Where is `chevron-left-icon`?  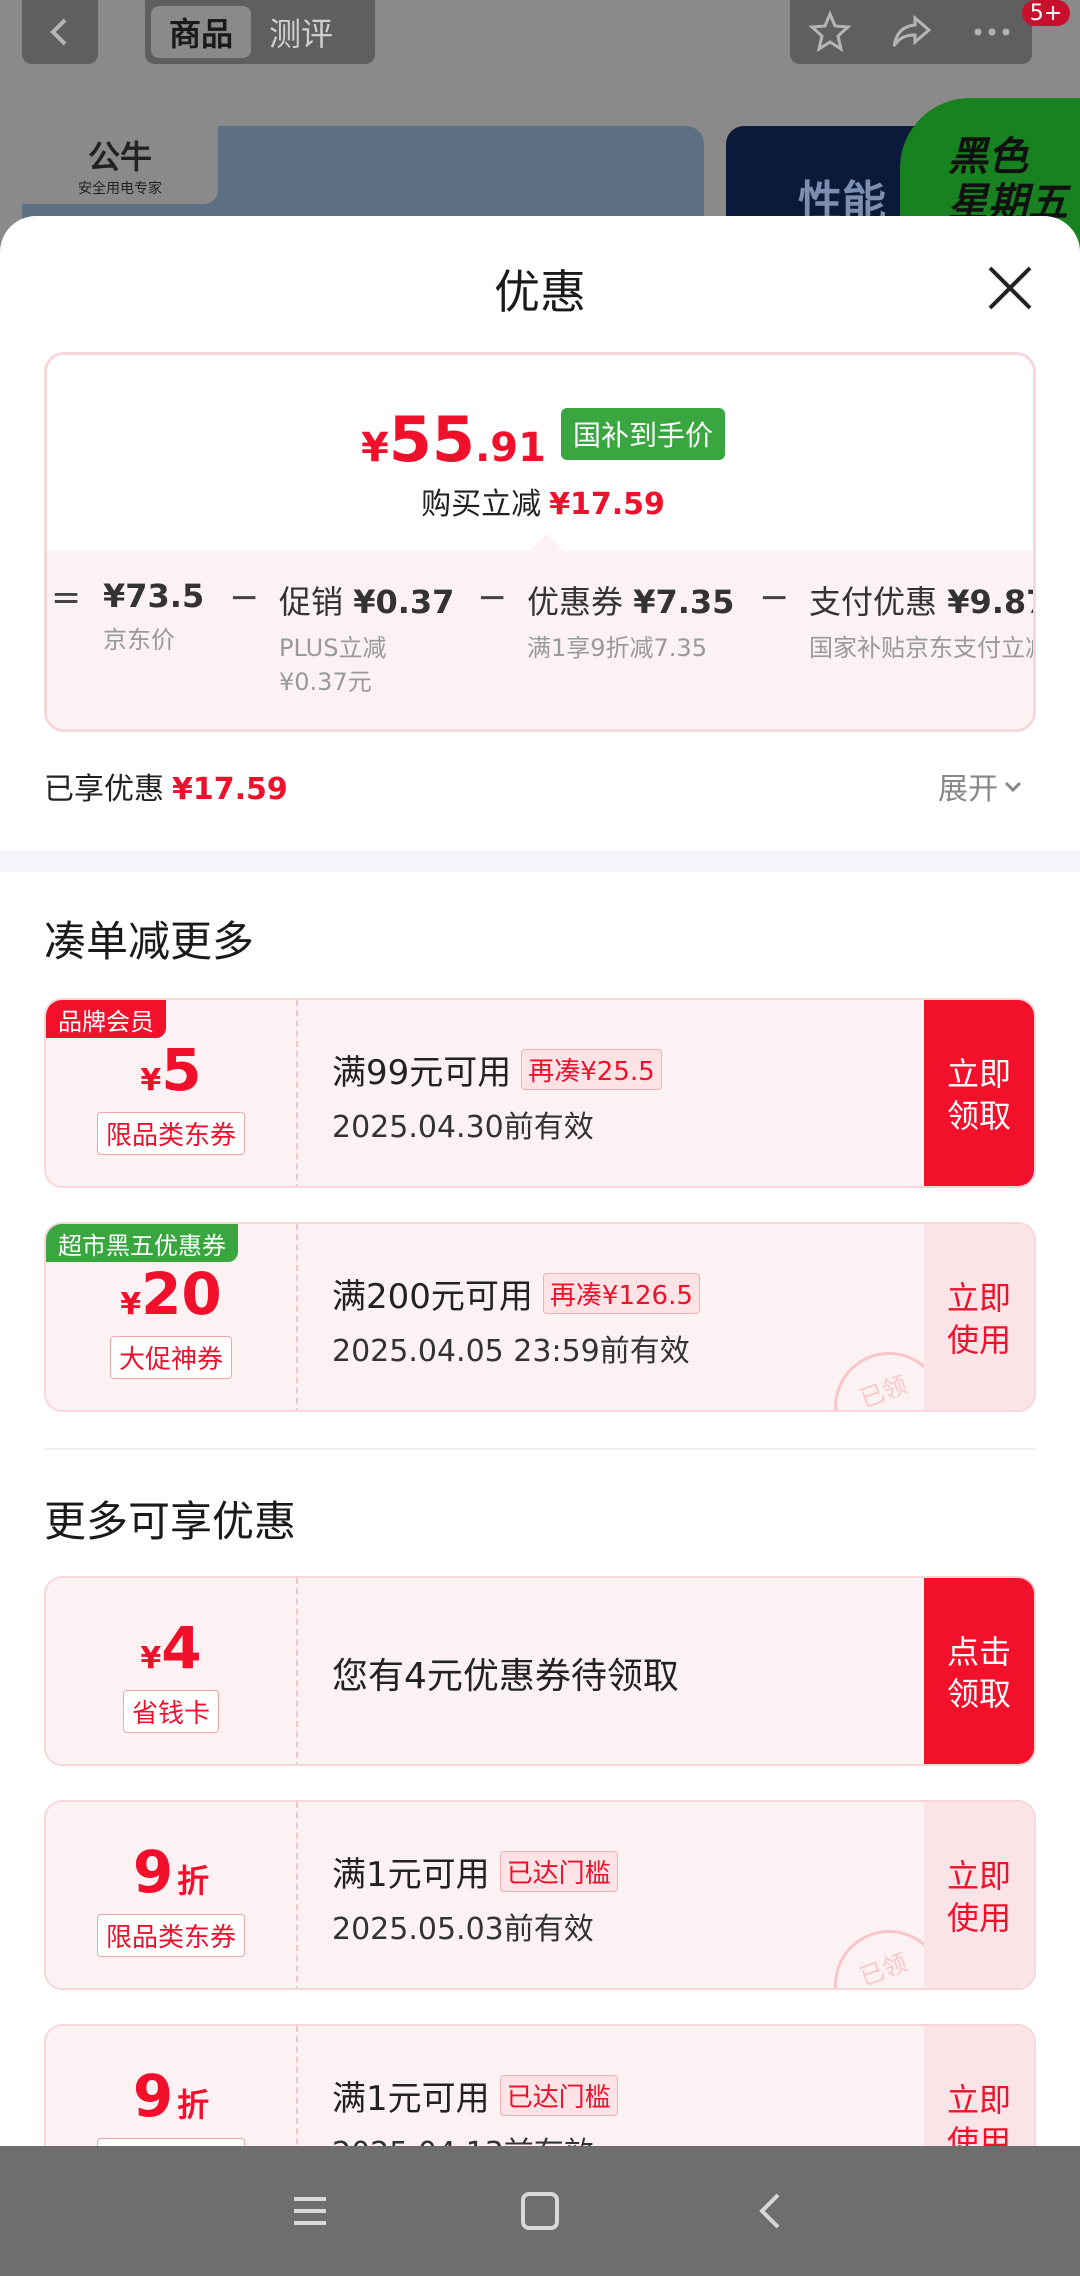 chevron-left-icon is located at coordinates (58, 32).